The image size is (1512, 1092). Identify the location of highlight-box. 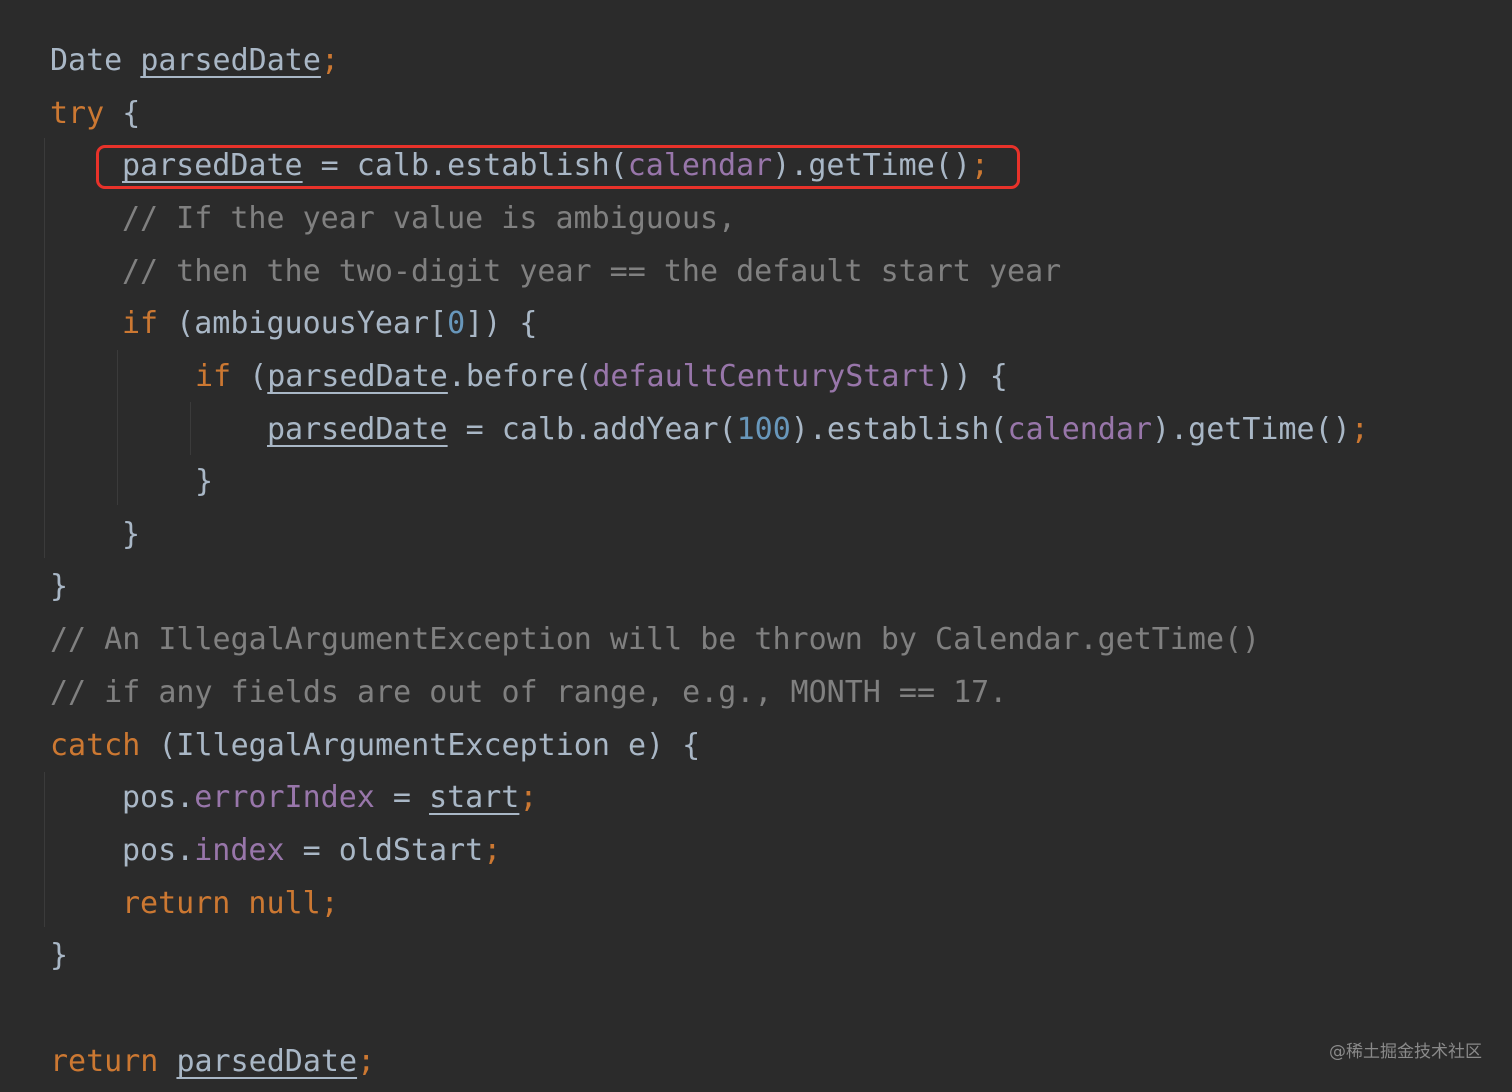
(558, 167).